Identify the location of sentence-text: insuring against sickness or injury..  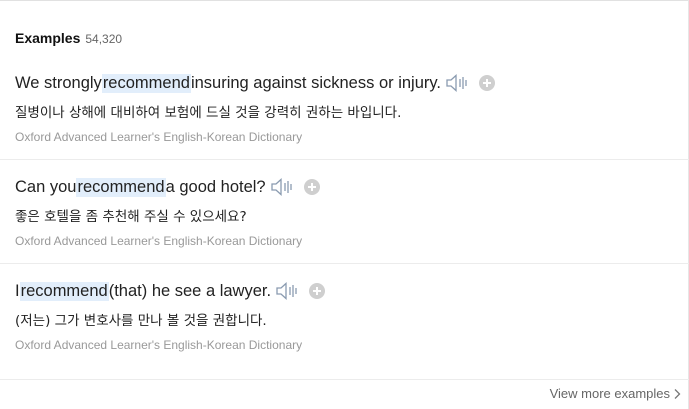
(315, 82).